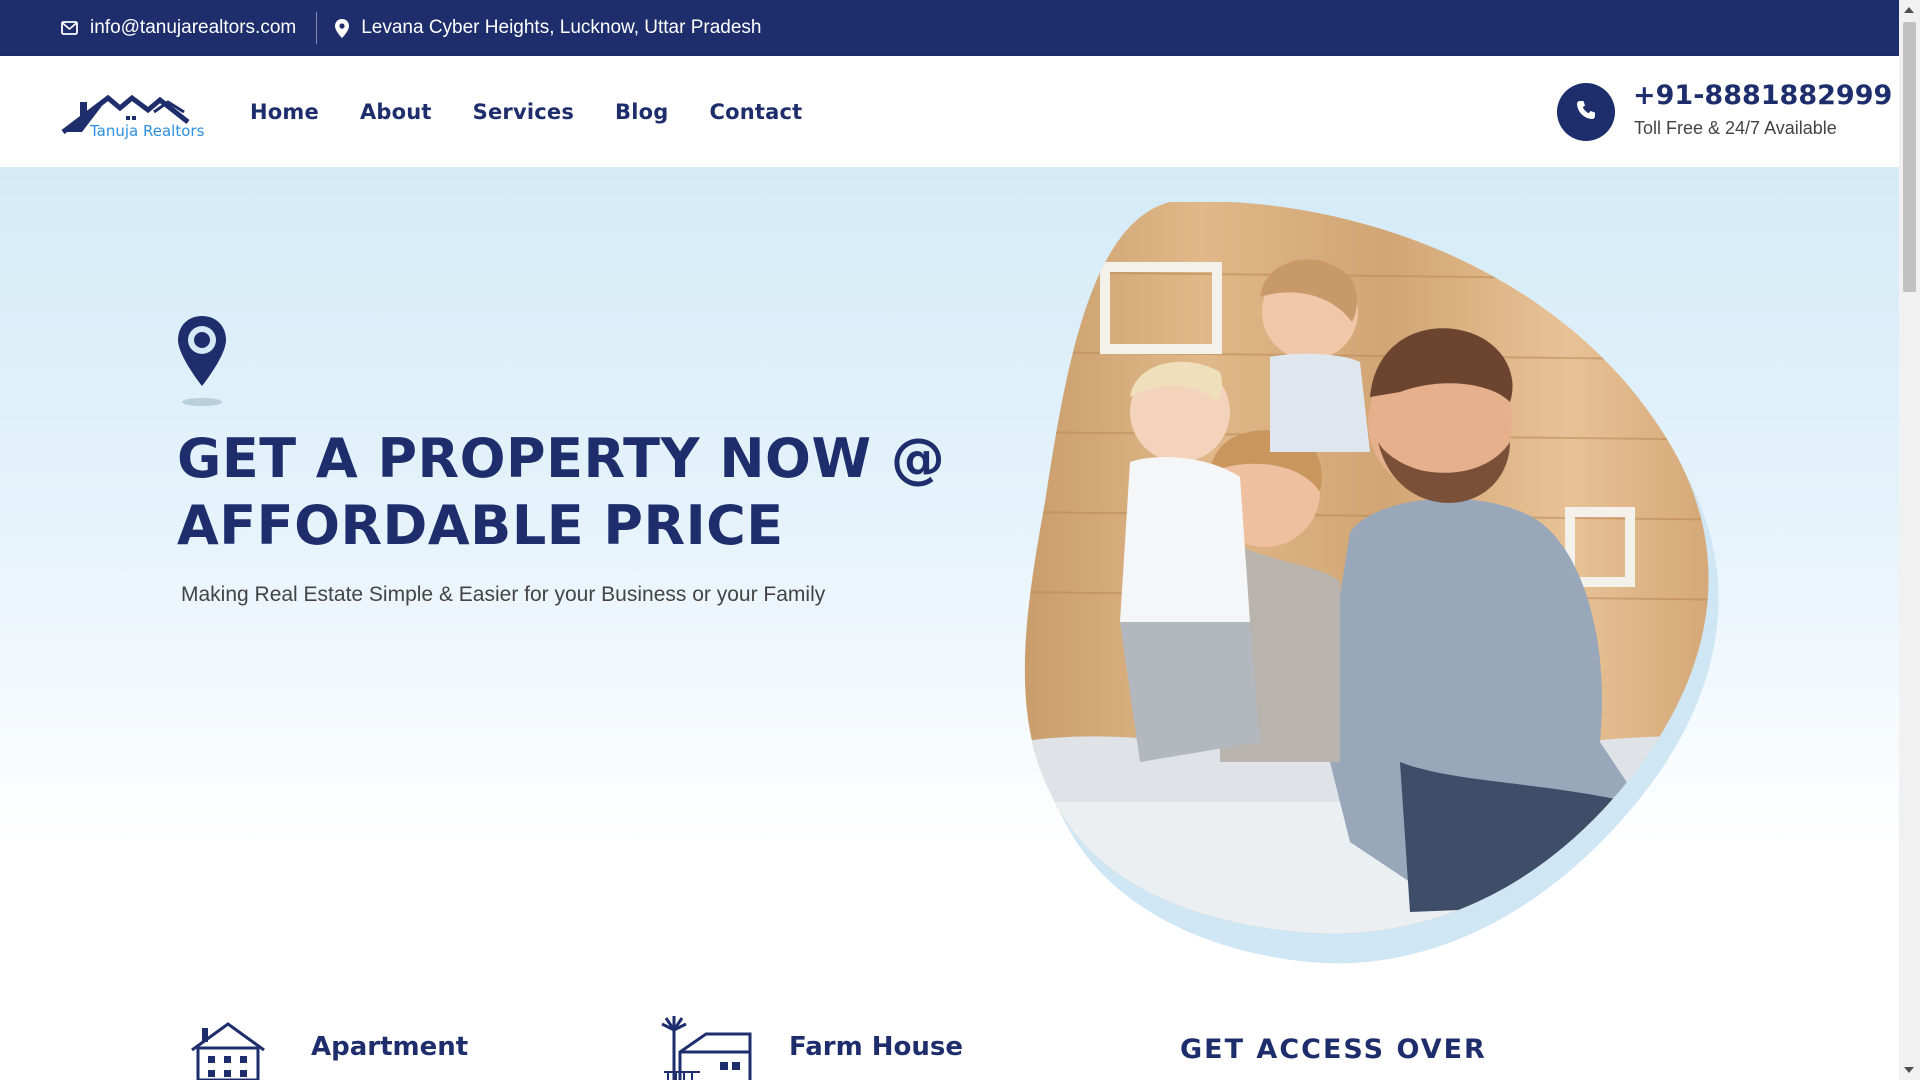 This screenshot has height=1080, width=1920. What do you see at coordinates (69, 28) in the screenshot?
I see `mail-icon` at bounding box center [69, 28].